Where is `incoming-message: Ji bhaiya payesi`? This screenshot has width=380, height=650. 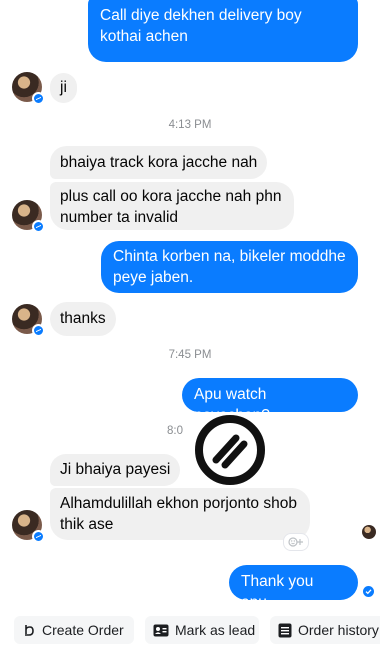
incoming-message: Ji bhaiya payesi is located at coordinates (115, 470).